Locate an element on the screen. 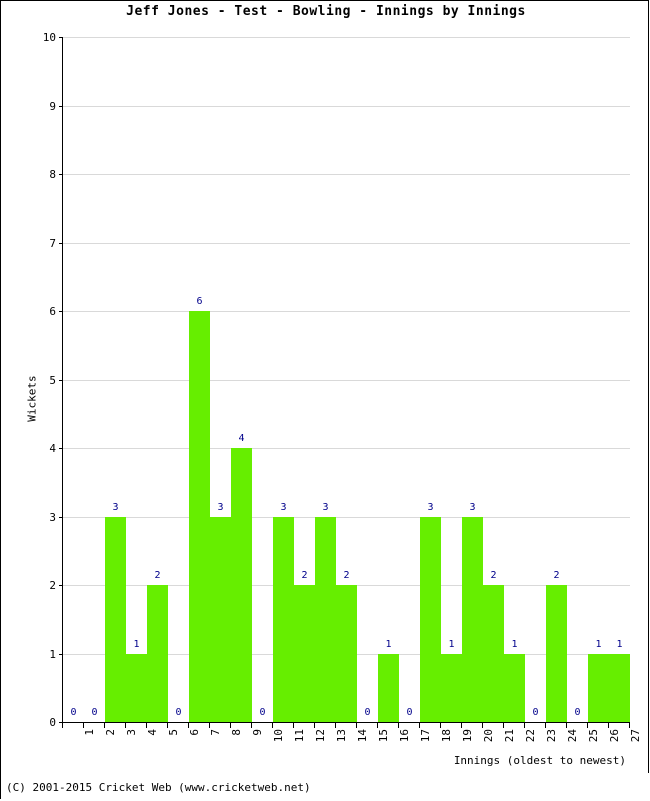 Image resolution: width=650 pixels, height=801 pixels. x-tick-label: 17 is located at coordinates (425, 736).